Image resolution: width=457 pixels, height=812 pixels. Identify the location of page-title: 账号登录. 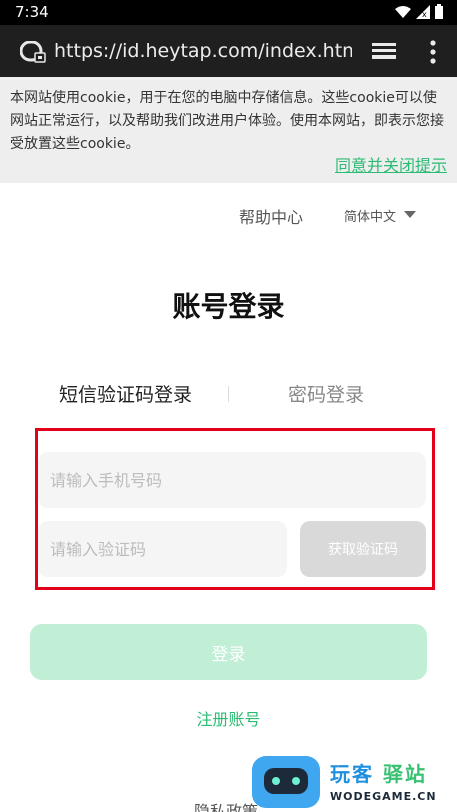
(228, 306).